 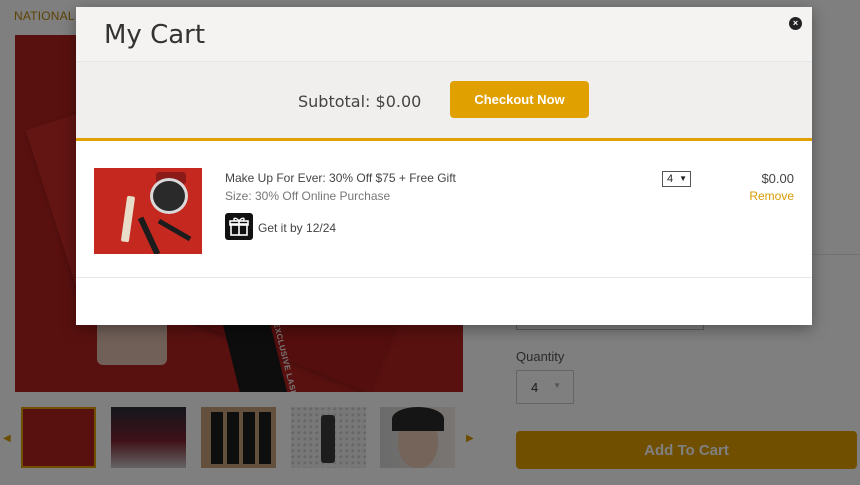 What do you see at coordinates (795, 23) in the screenshot?
I see `close-icon: ×` at bounding box center [795, 23].